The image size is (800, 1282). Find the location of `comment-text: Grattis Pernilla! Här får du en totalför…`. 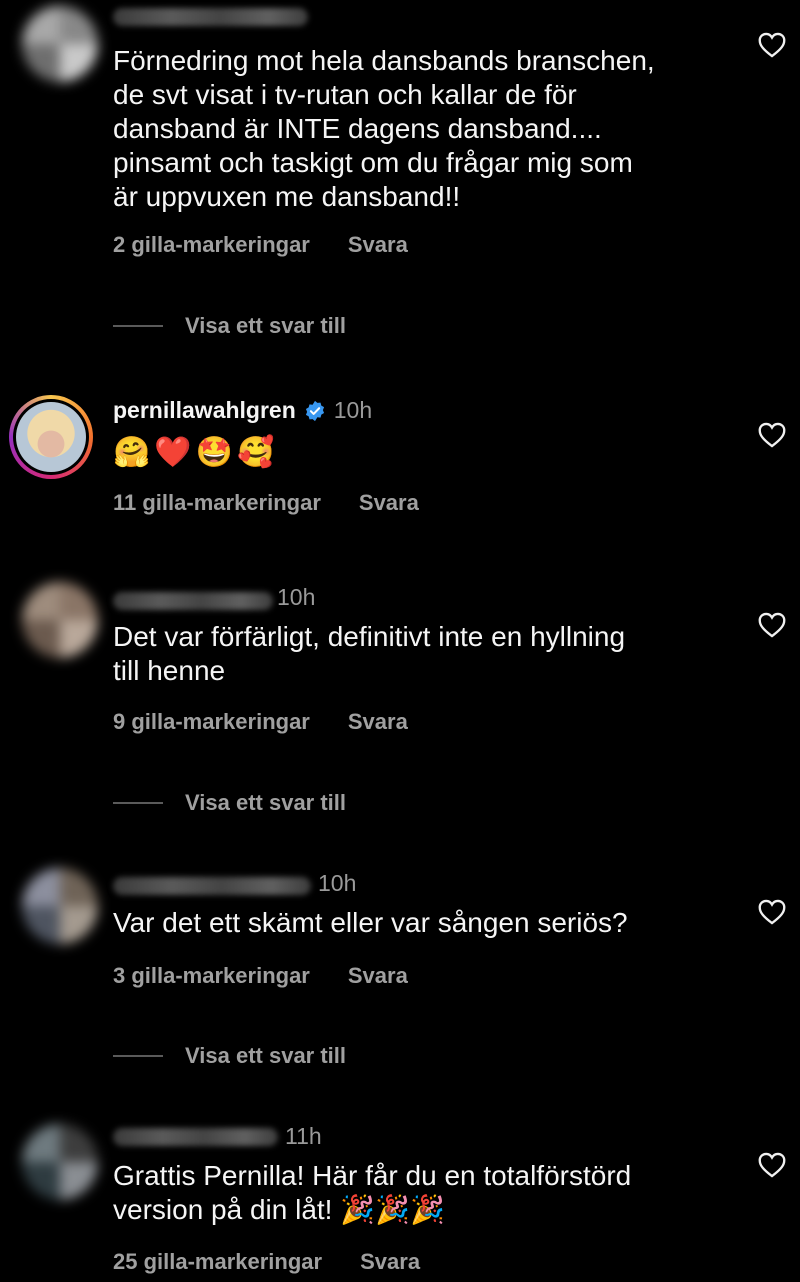

comment-text: Grattis Pernilla! Här får du en totalför… is located at coordinates (372, 1192).